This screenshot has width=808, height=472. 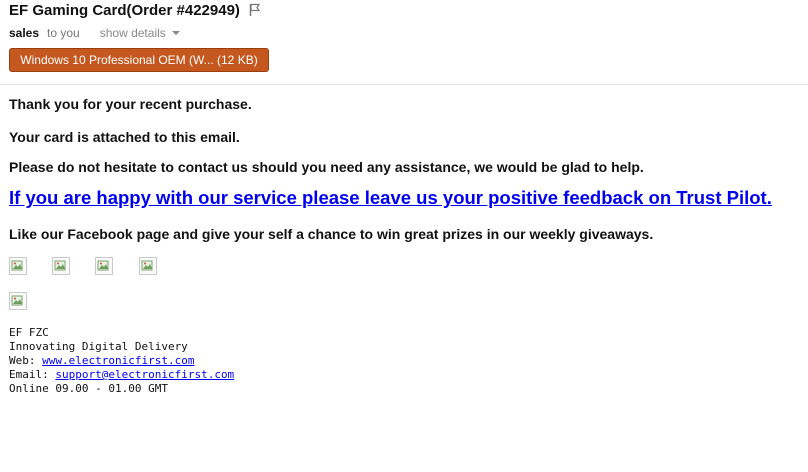 What do you see at coordinates (118, 360) in the screenshot?
I see `website-link: www.electronicfirst.com` at bounding box center [118, 360].